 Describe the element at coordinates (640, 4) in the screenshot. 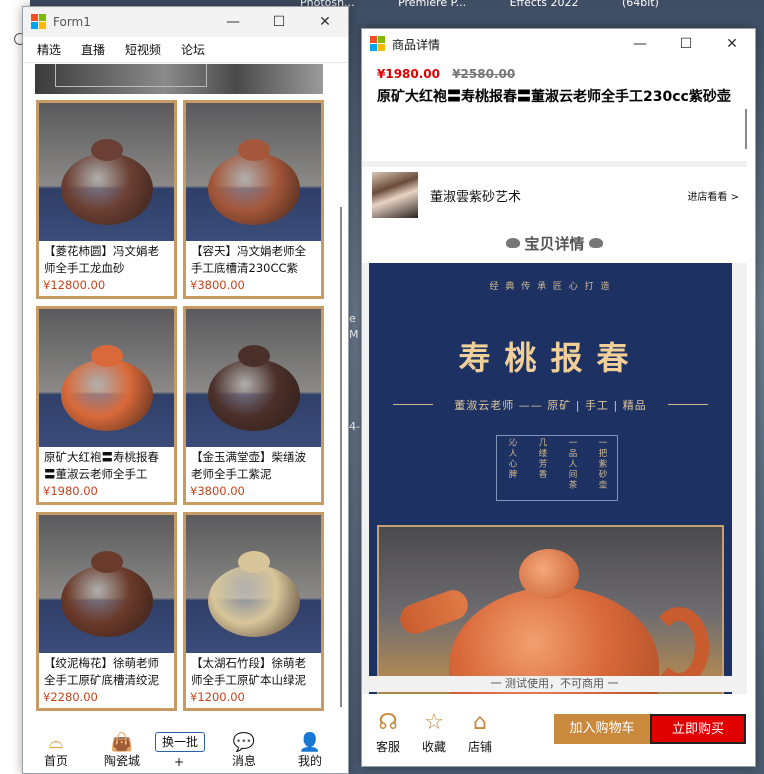

I see `desktop-label: (64bit)` at that location.